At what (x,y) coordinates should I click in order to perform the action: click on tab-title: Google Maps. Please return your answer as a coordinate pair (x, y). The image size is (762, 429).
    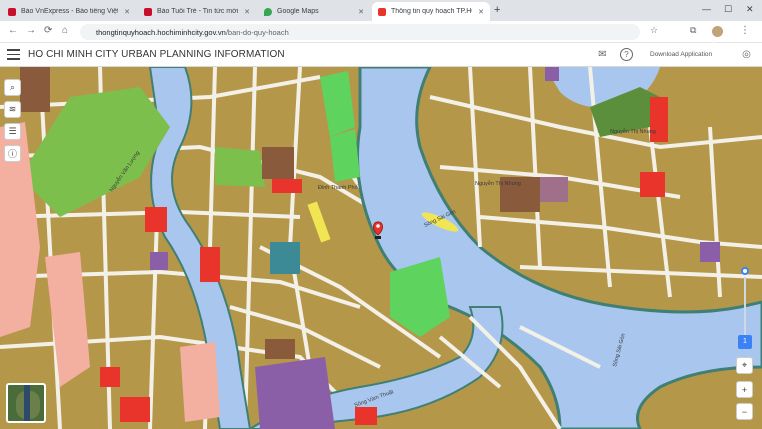
    Looking at the image, I should click on (298, 11).